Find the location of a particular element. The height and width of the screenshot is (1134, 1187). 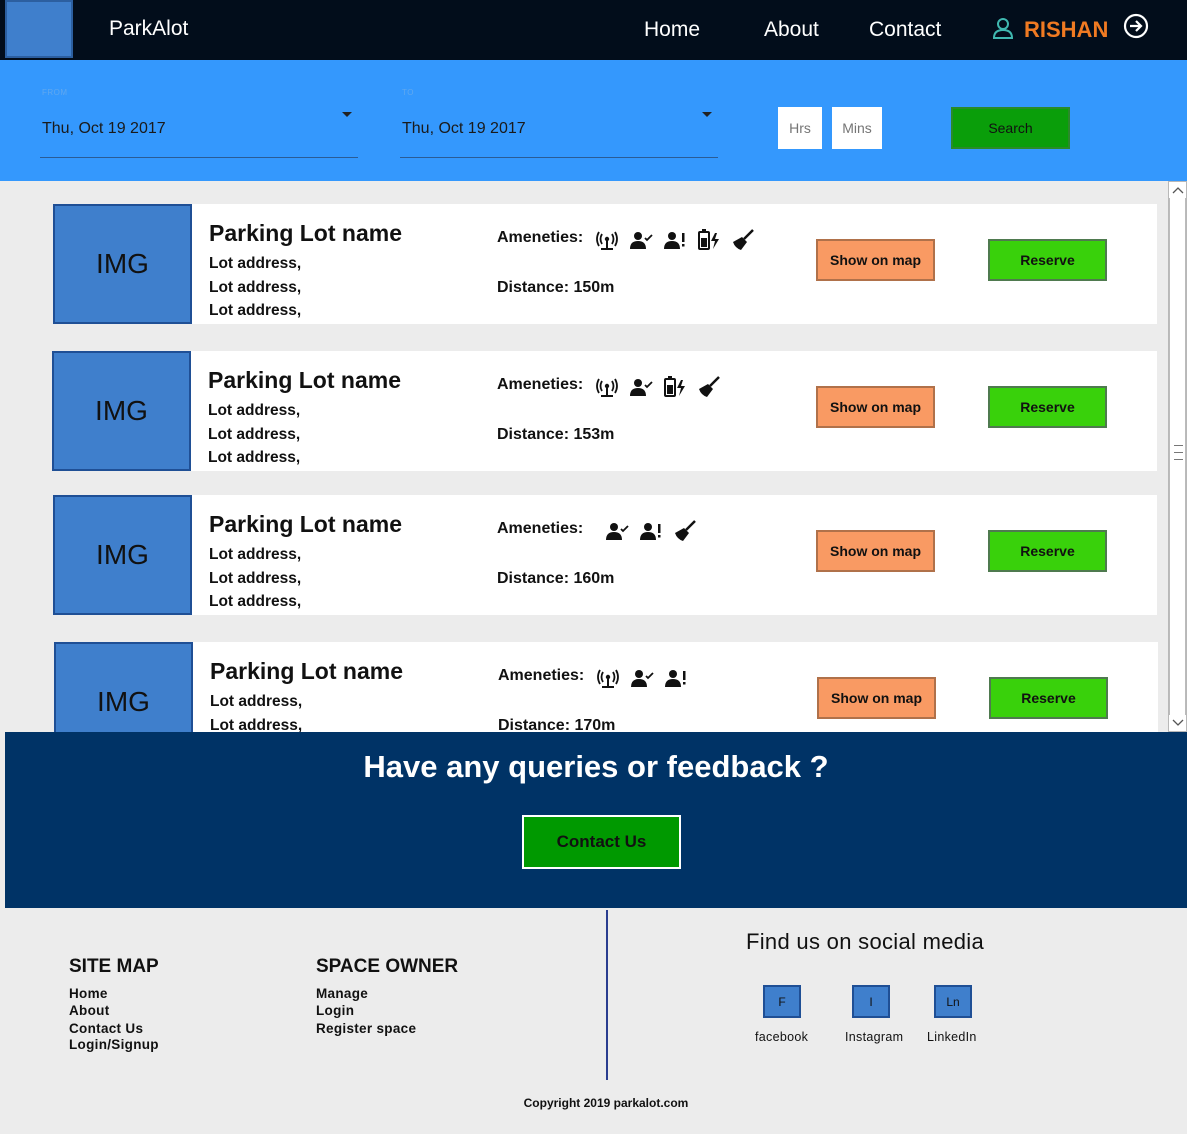

footer-divider is located at coordinates (607, 995).